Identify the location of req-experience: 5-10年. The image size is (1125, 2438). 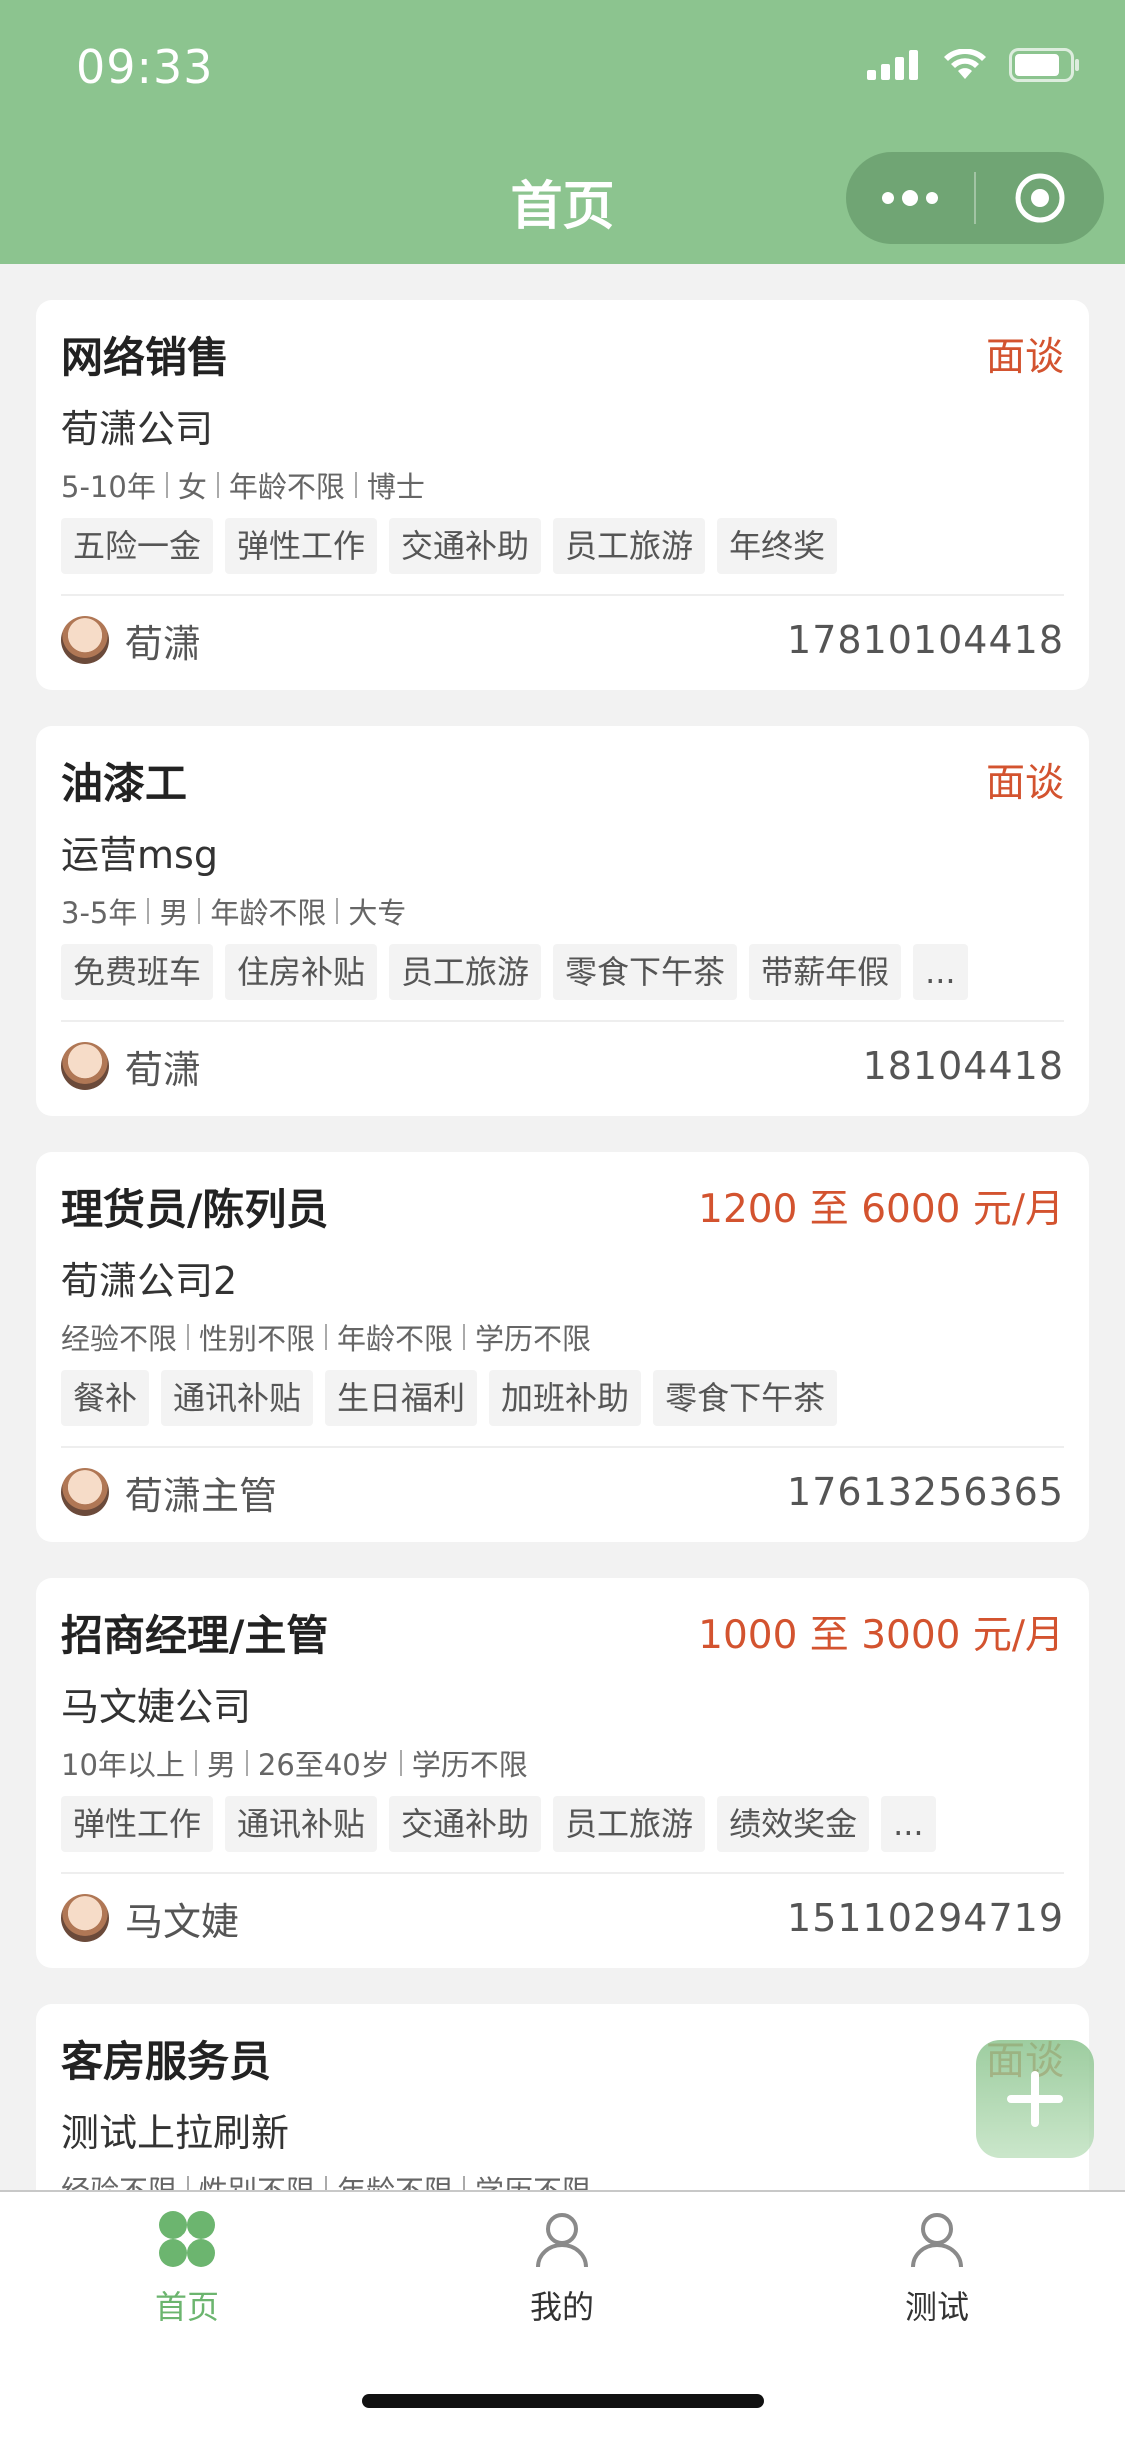
(108, 487).